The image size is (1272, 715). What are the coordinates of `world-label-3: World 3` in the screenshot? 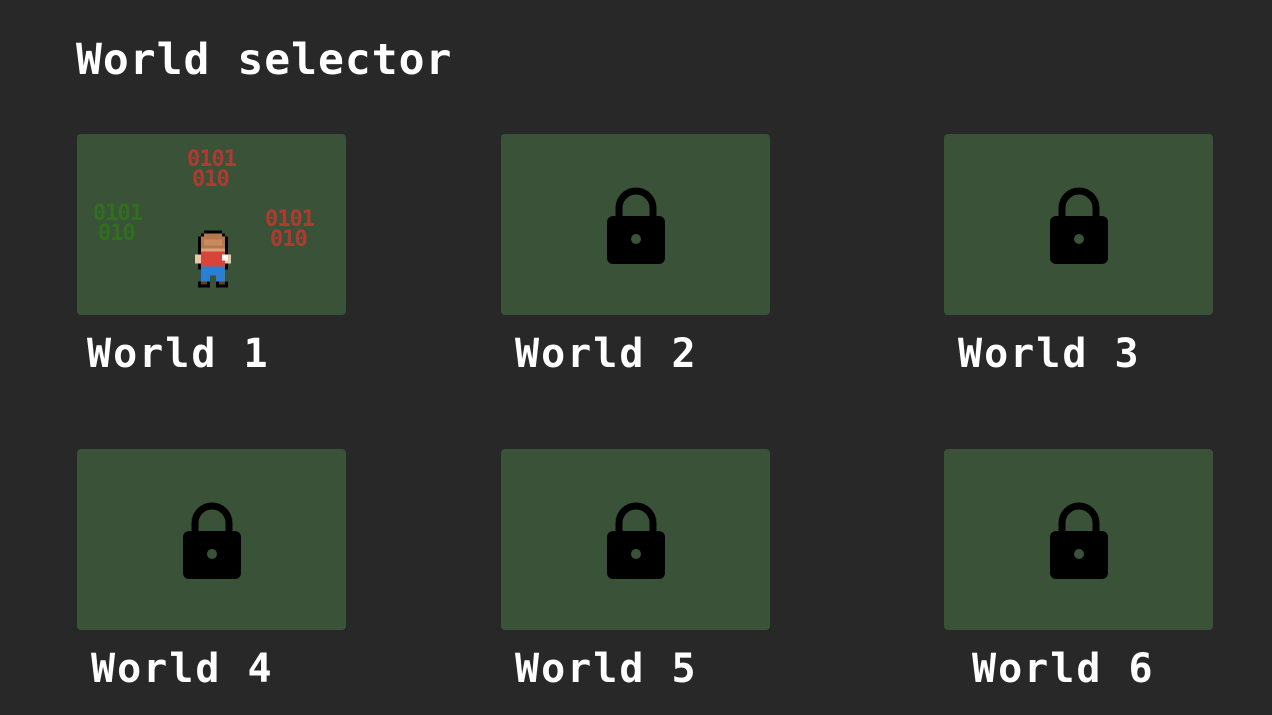 It's located at (1049, 354).